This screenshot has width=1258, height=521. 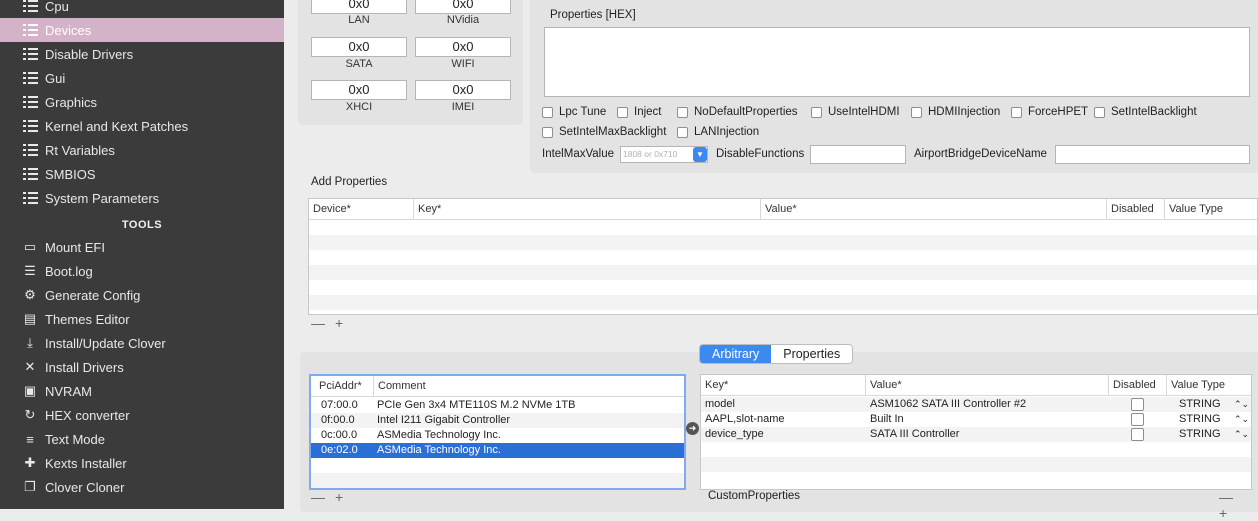 What do you see at coordinates (955, 112) in the screenshot?
I see `checkbox-hdmiinjection: HDMIInjection` at bounding box center [955, 112].